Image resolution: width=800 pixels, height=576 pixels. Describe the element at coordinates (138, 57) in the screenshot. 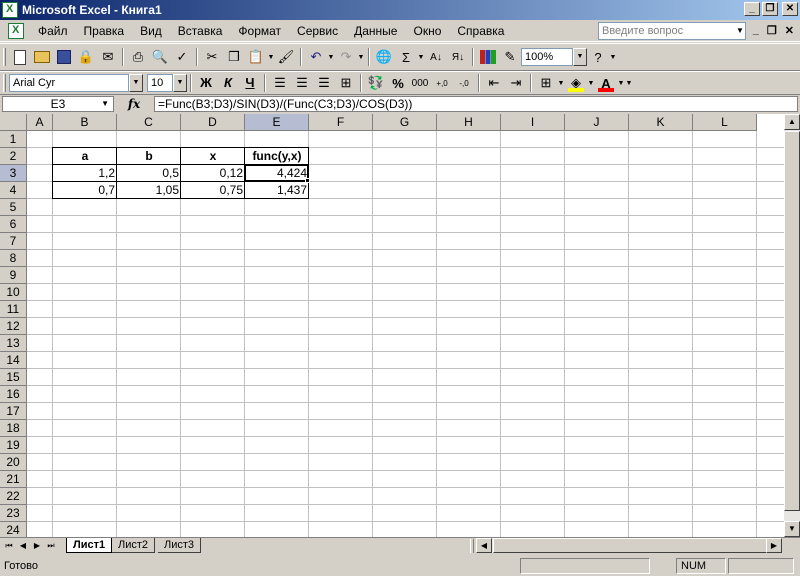

I see `print-button: ⎙` at that location.